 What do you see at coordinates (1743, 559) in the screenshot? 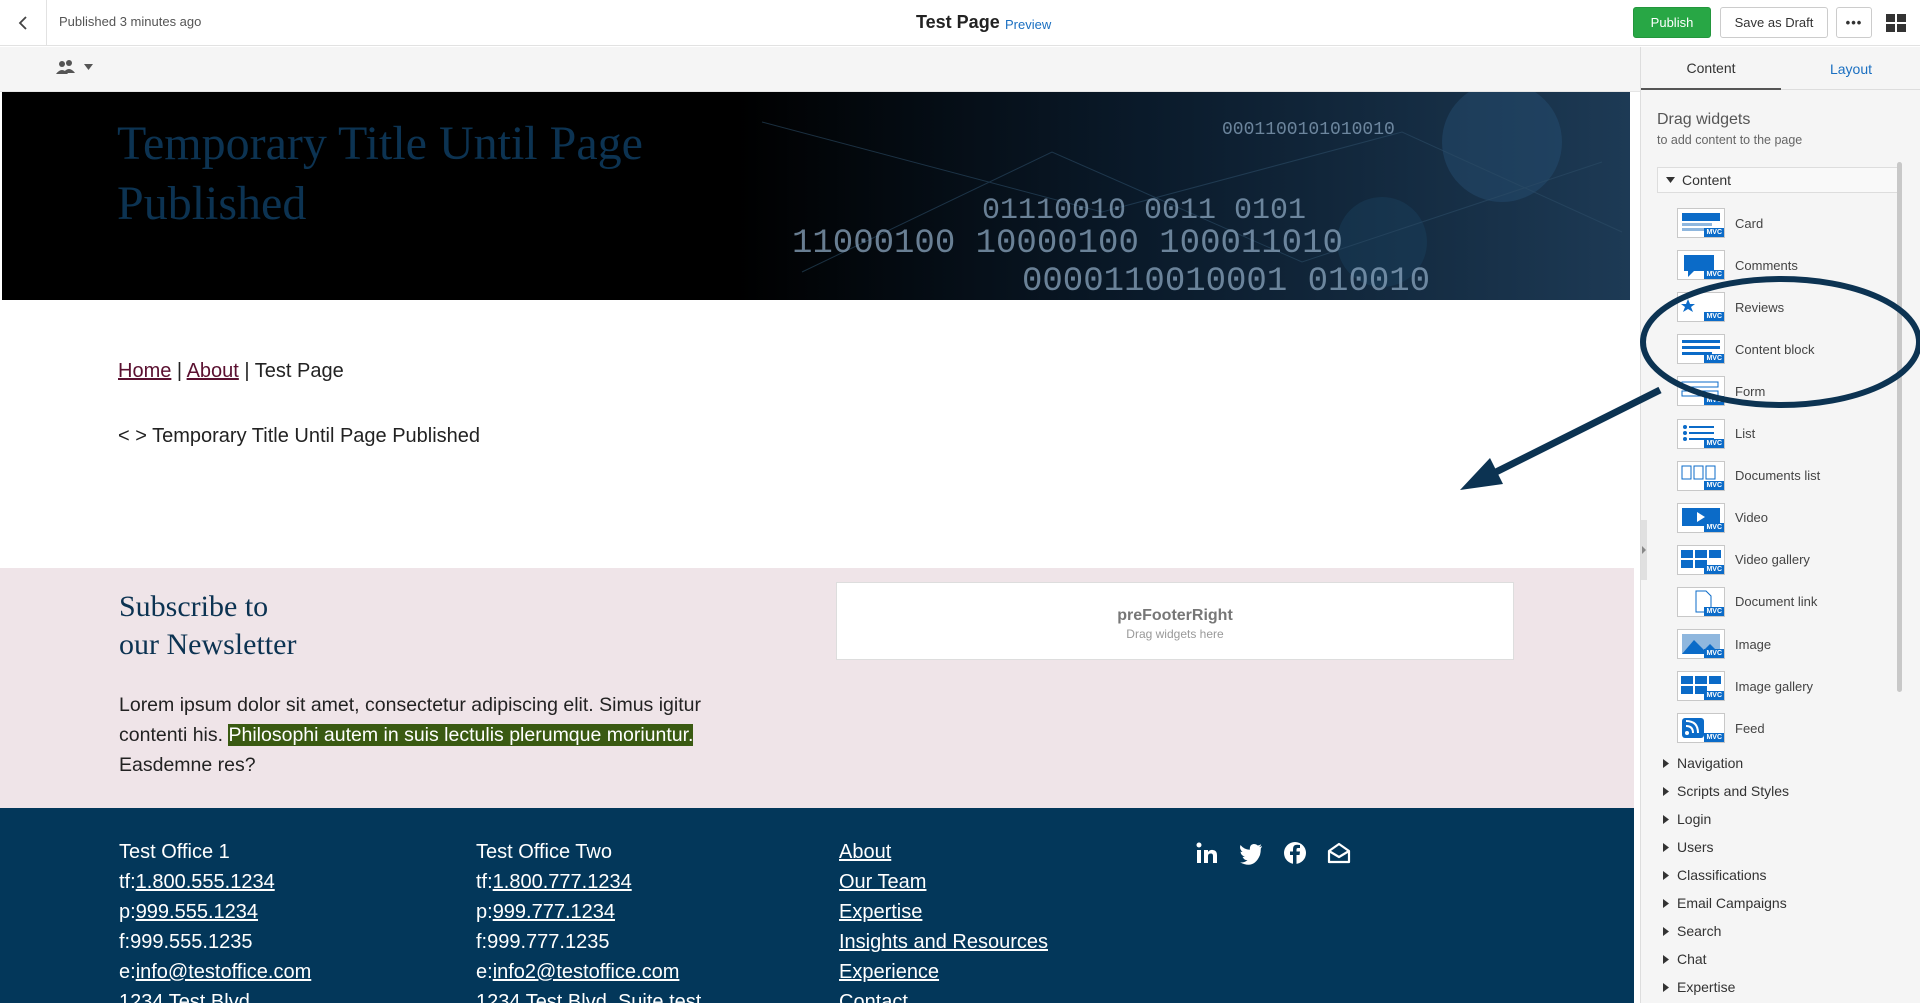
I see `widget-video-gallery: MVC Video gallery` at bounding box center [1743, 559].